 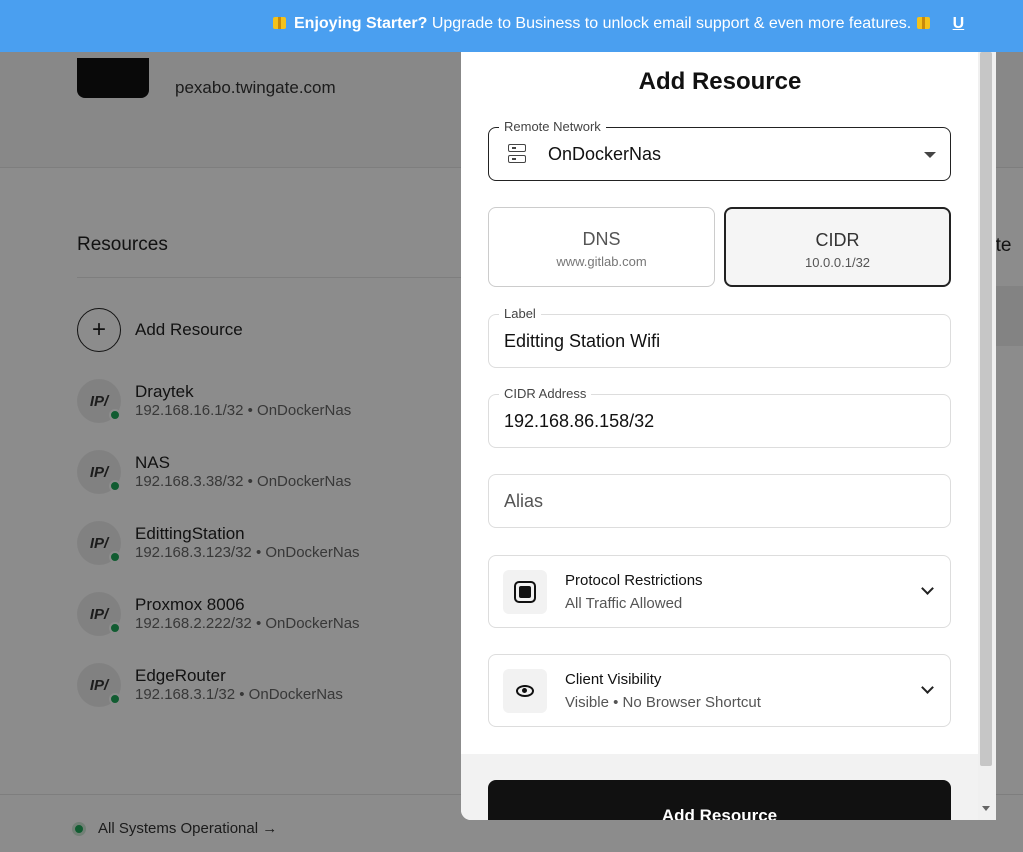 I want to click on field-legend: Label, so click(x=520, y=313).